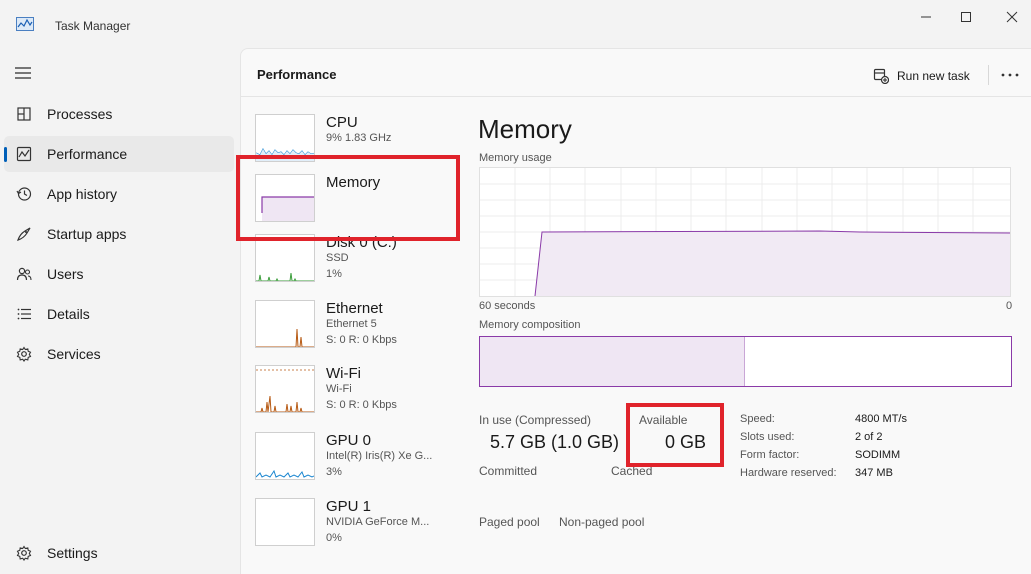  Describe the element at coordinates (24, 314) in the screenshot. I see `details-icon` at that location.